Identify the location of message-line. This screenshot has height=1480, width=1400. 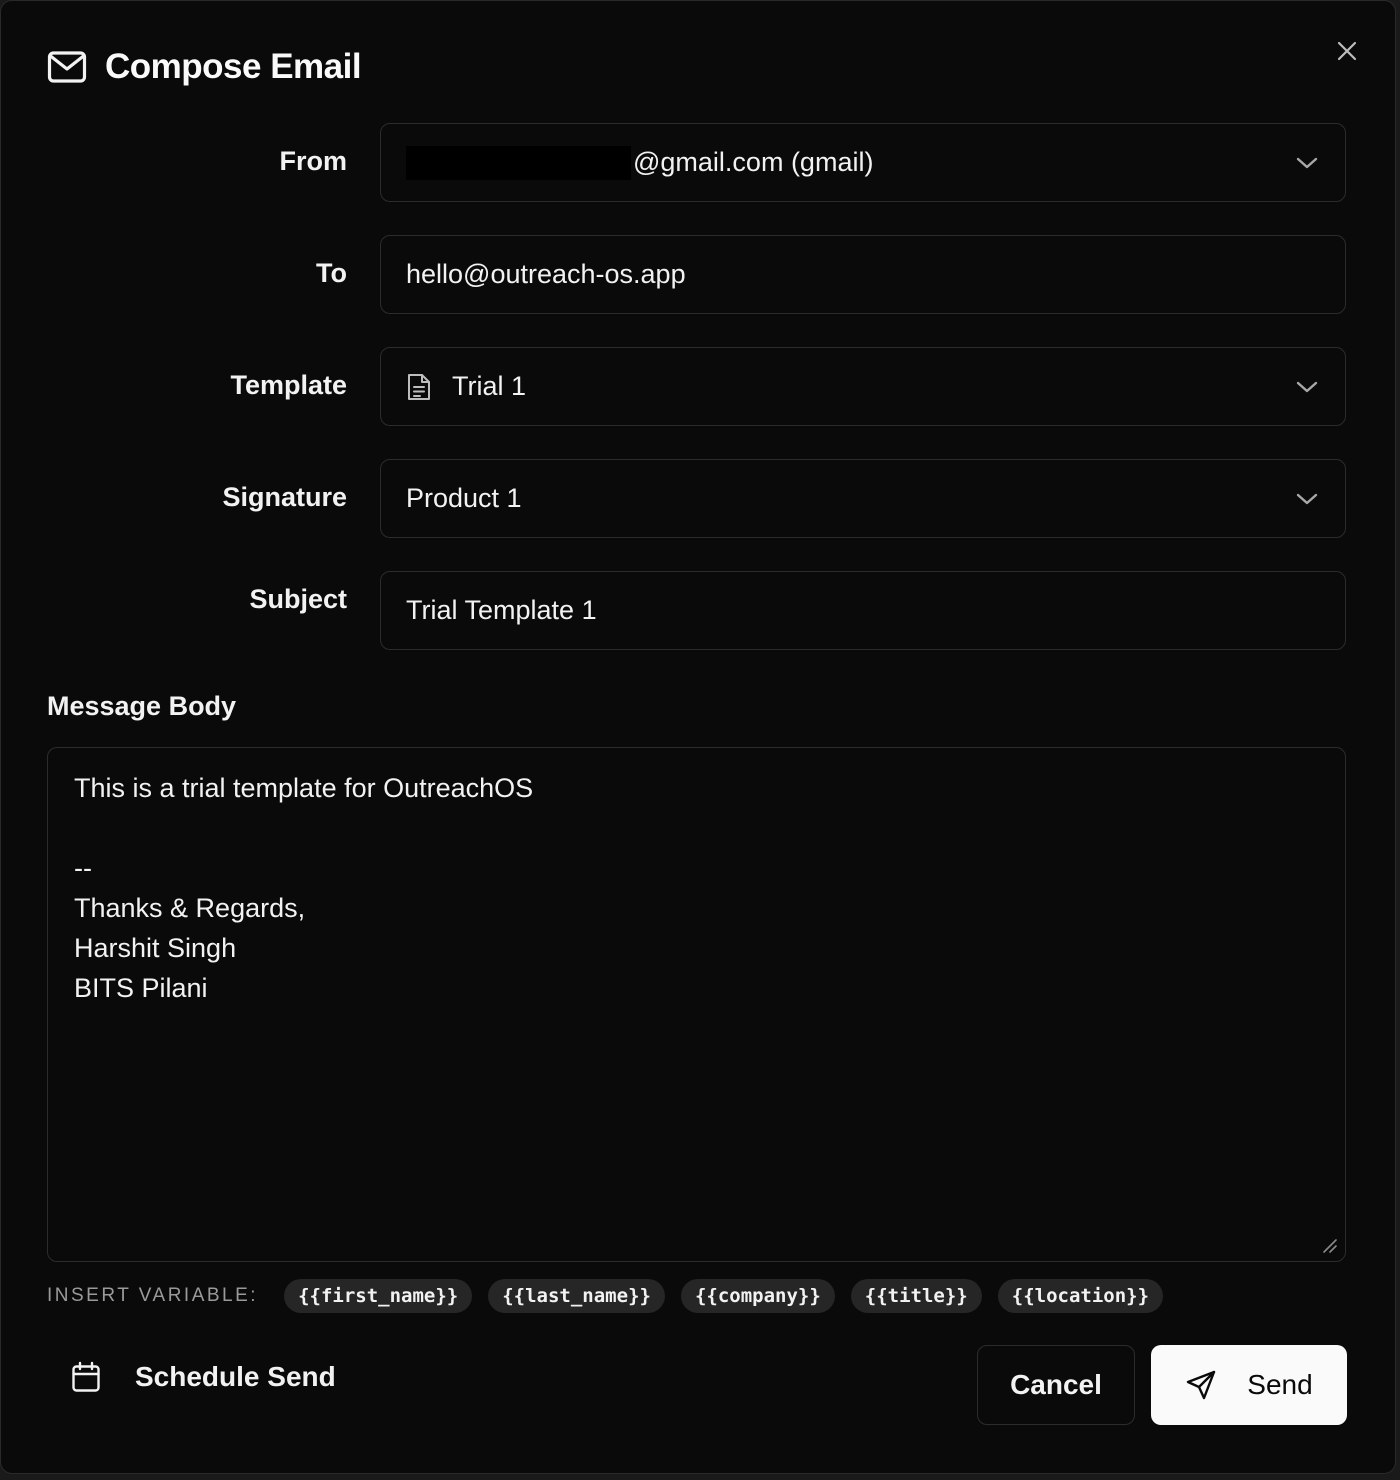
(696, 828).